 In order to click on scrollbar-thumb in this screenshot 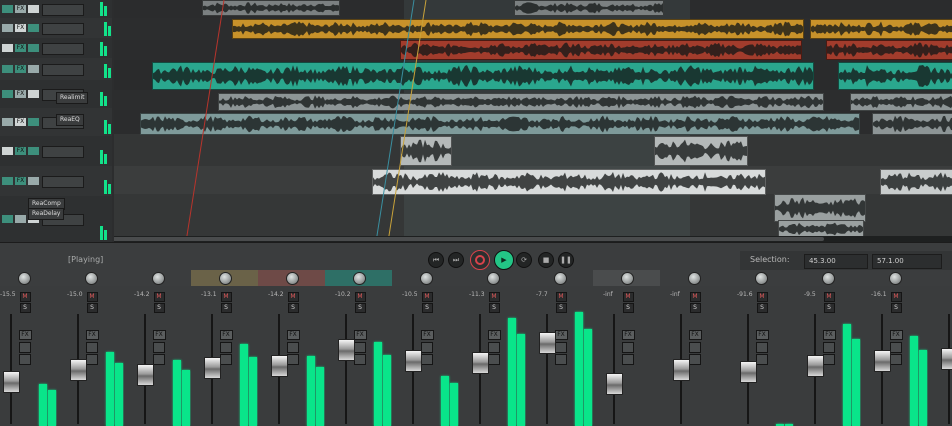, I will do `click(469, 239)`.